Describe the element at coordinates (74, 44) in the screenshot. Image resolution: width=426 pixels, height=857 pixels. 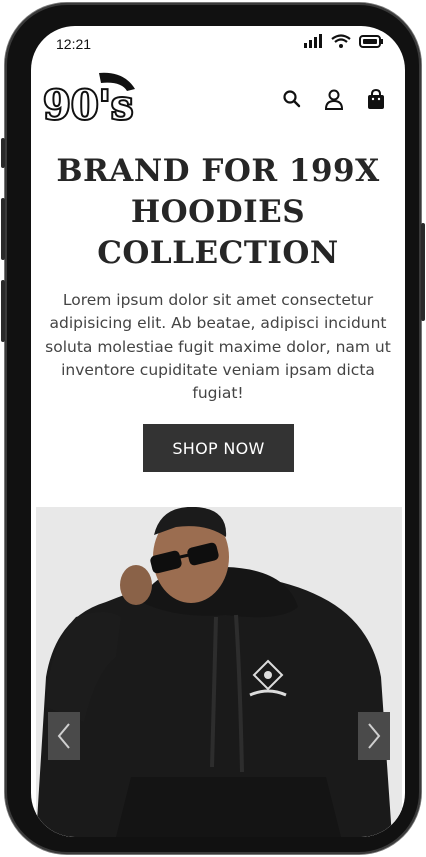
I see `status-time: 12:21` at that location.